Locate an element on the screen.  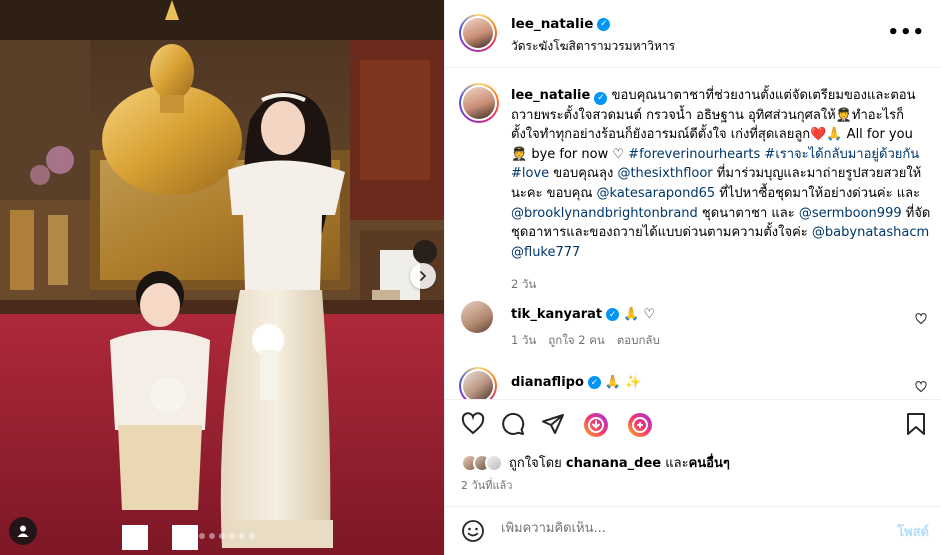
bookmark-icon is located at coordinates (916, 424).